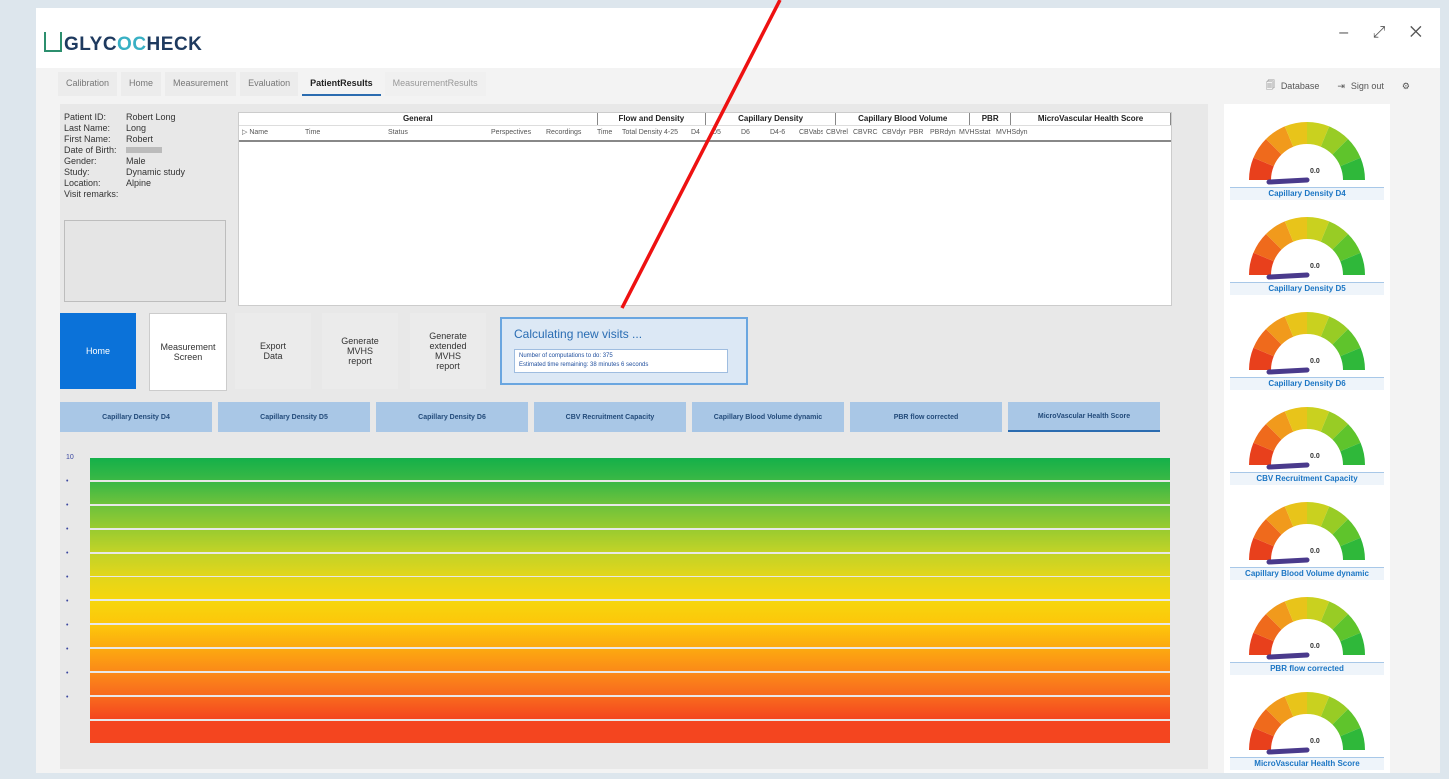 The image size is (1449, 779). I want to click on gauge-widget: 0.0 MicroVascular Health Score, so click(1307, 724).